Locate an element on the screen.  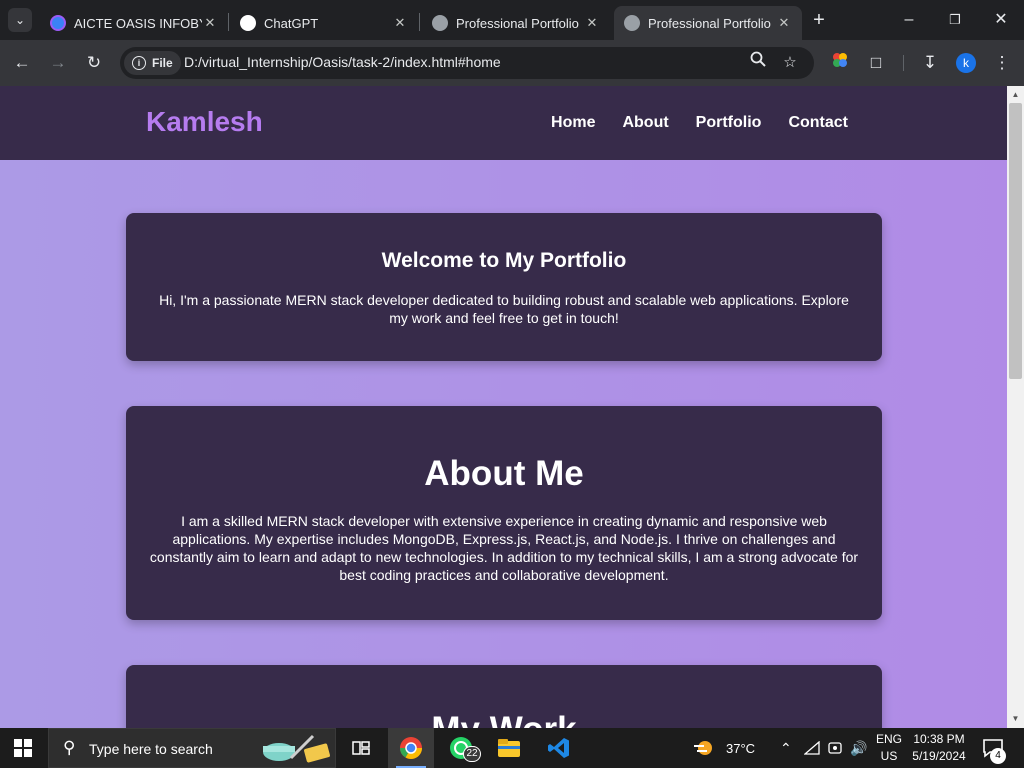
download-icon: ↧ is located at coordinates (930, 63).